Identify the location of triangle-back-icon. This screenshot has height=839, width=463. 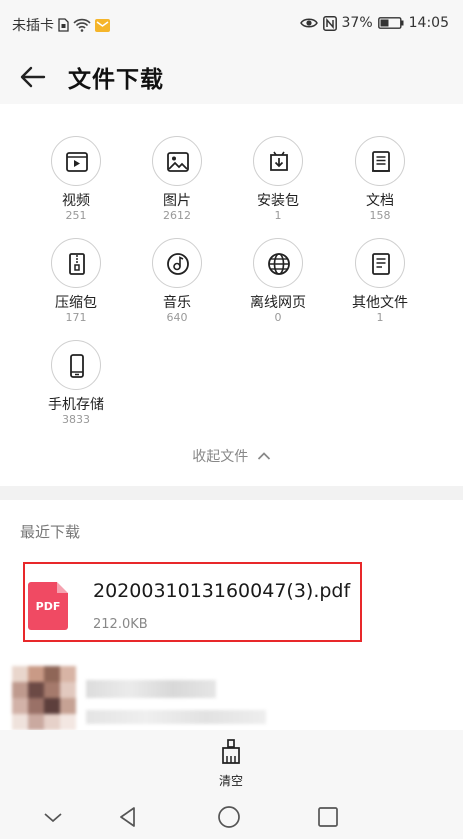
(127, 817).